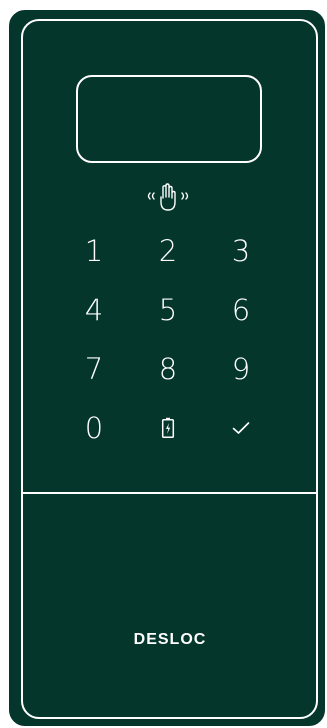  What do you see at coordinates (168, 198) in the screenshot?
I see `hand-nfc-icon` at bounding box center [168, 198].